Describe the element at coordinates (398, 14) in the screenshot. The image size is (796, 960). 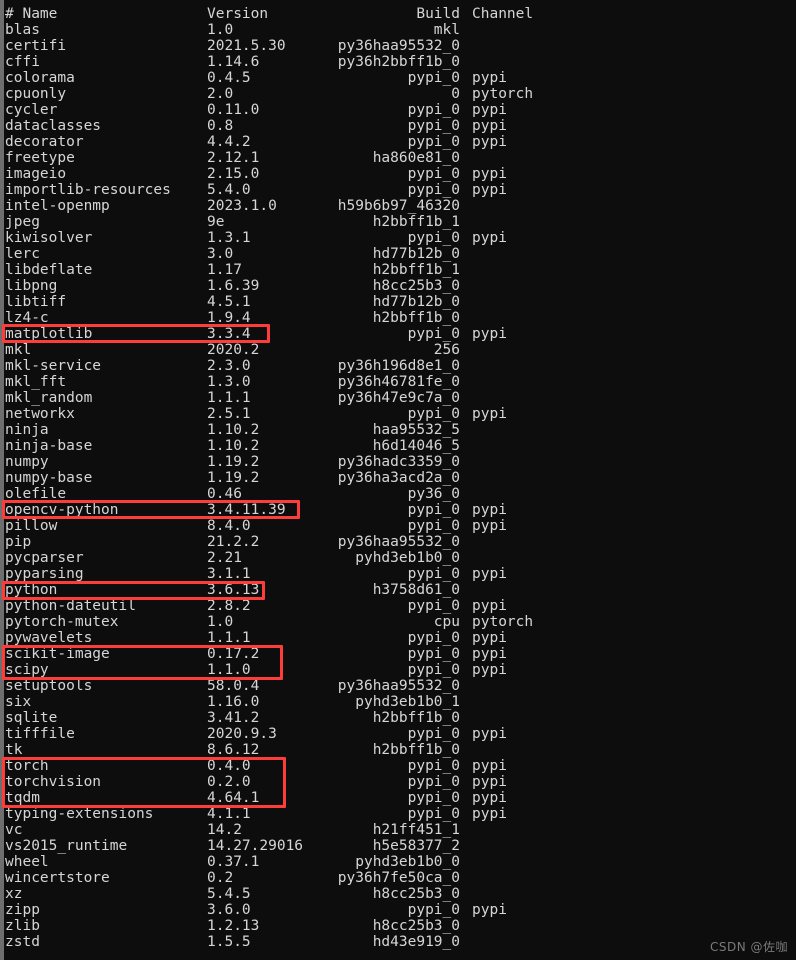
I see `table-header-row: # Name Version Build Channel` at that location.